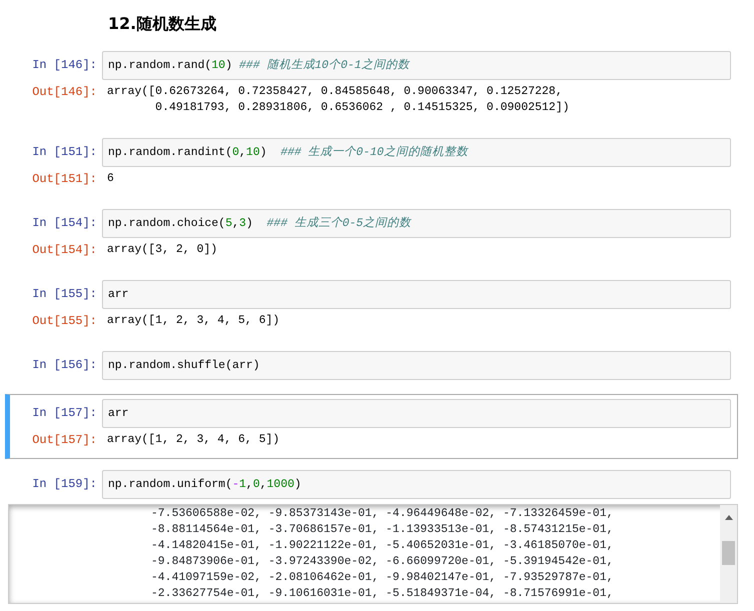  What do you see at coordinates (64, 321) in the screenshot?
I see `output-prompt: Out[155]:` at bounding box center [64, 321].